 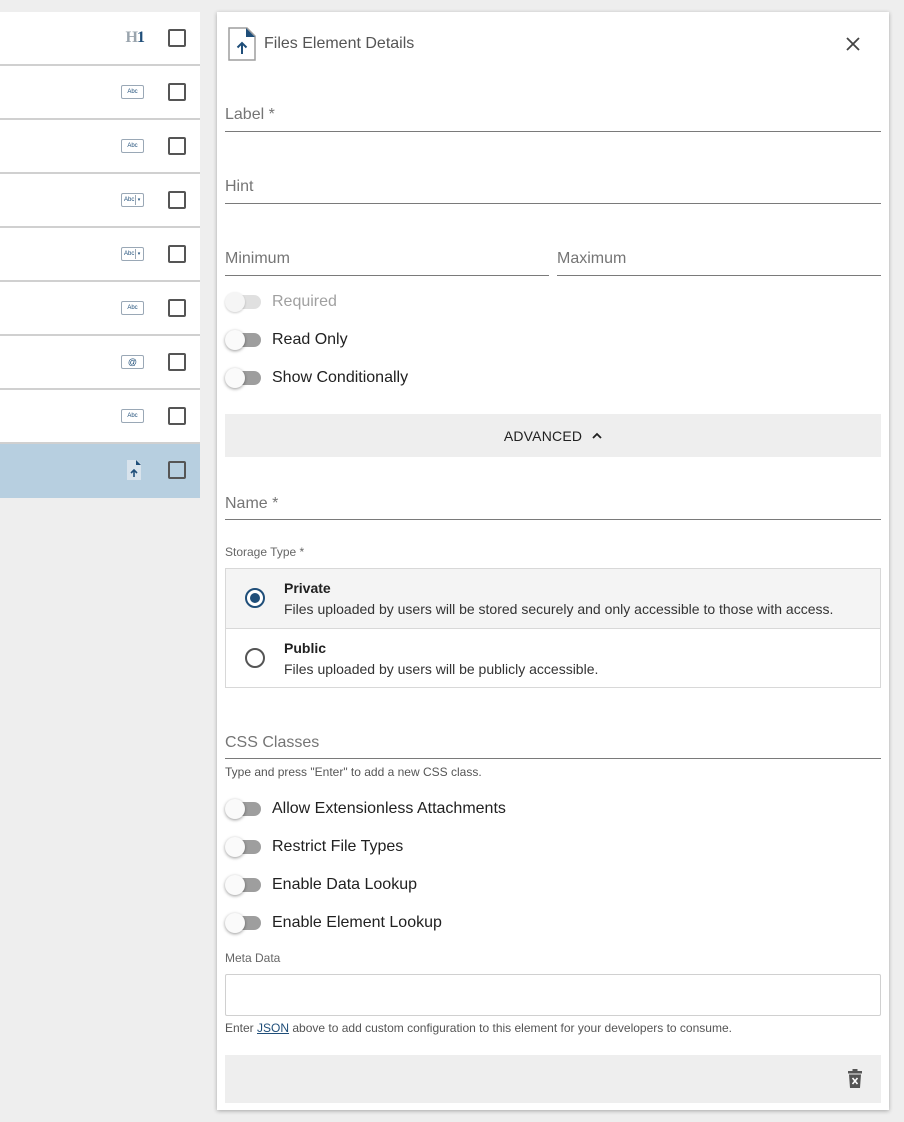 I want to click on panel-footer, so click(x=553, y=1079).